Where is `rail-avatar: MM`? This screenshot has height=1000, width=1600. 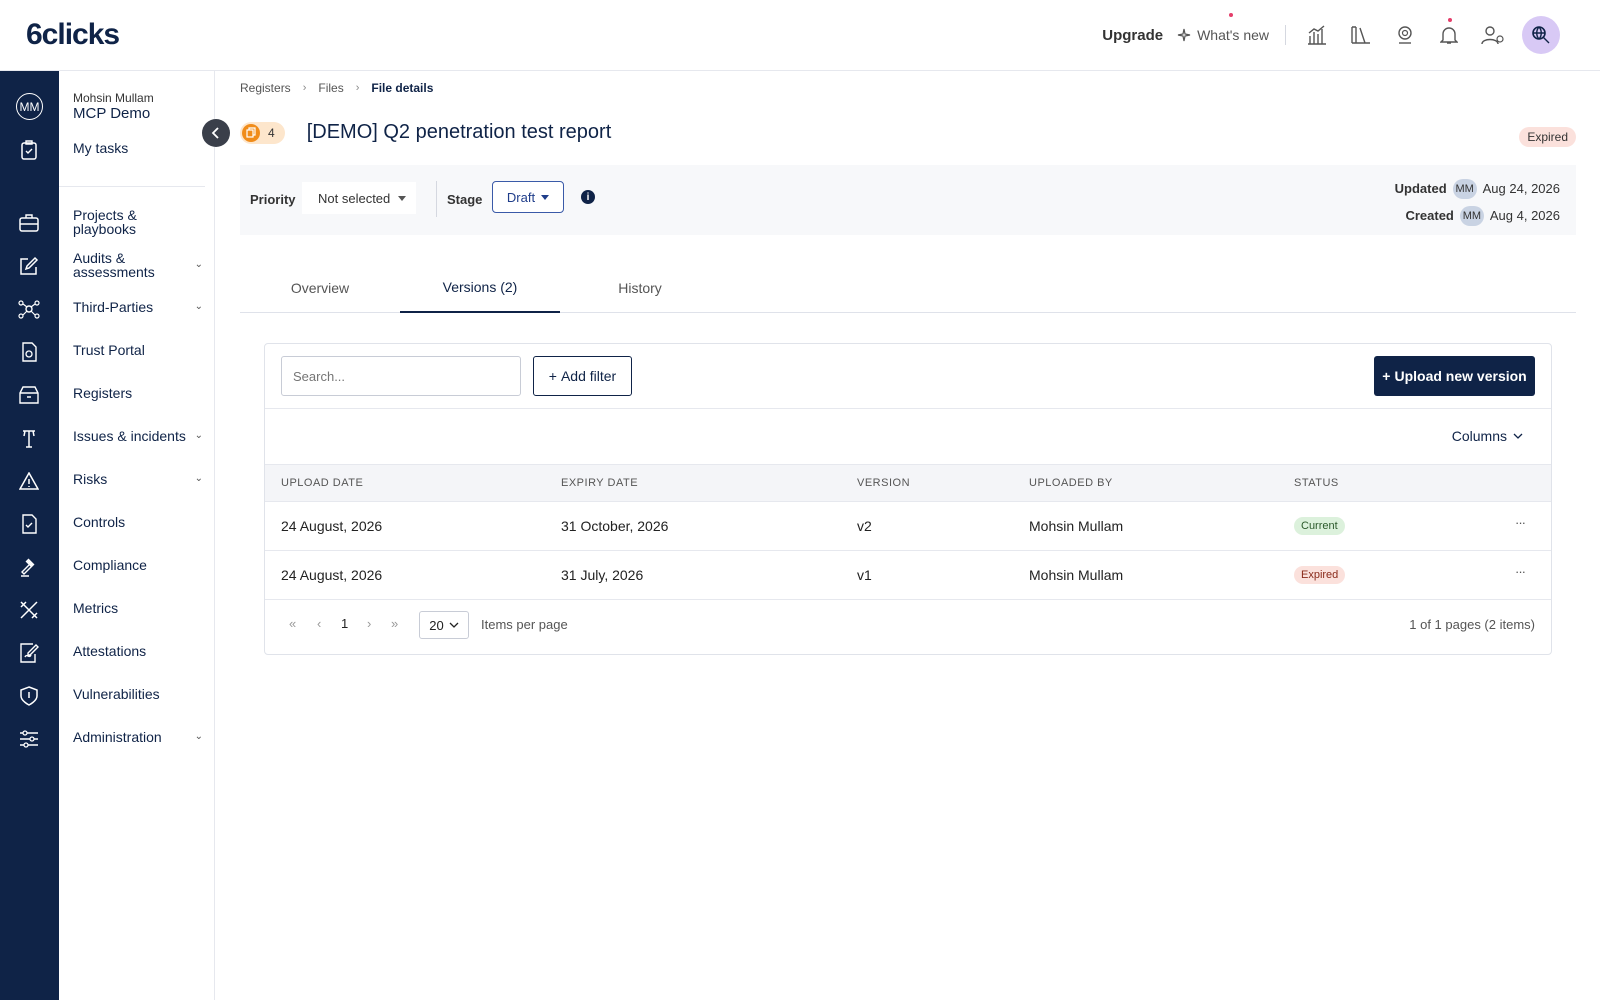 rail-avatar: MM is located at coordinates (29, 106).